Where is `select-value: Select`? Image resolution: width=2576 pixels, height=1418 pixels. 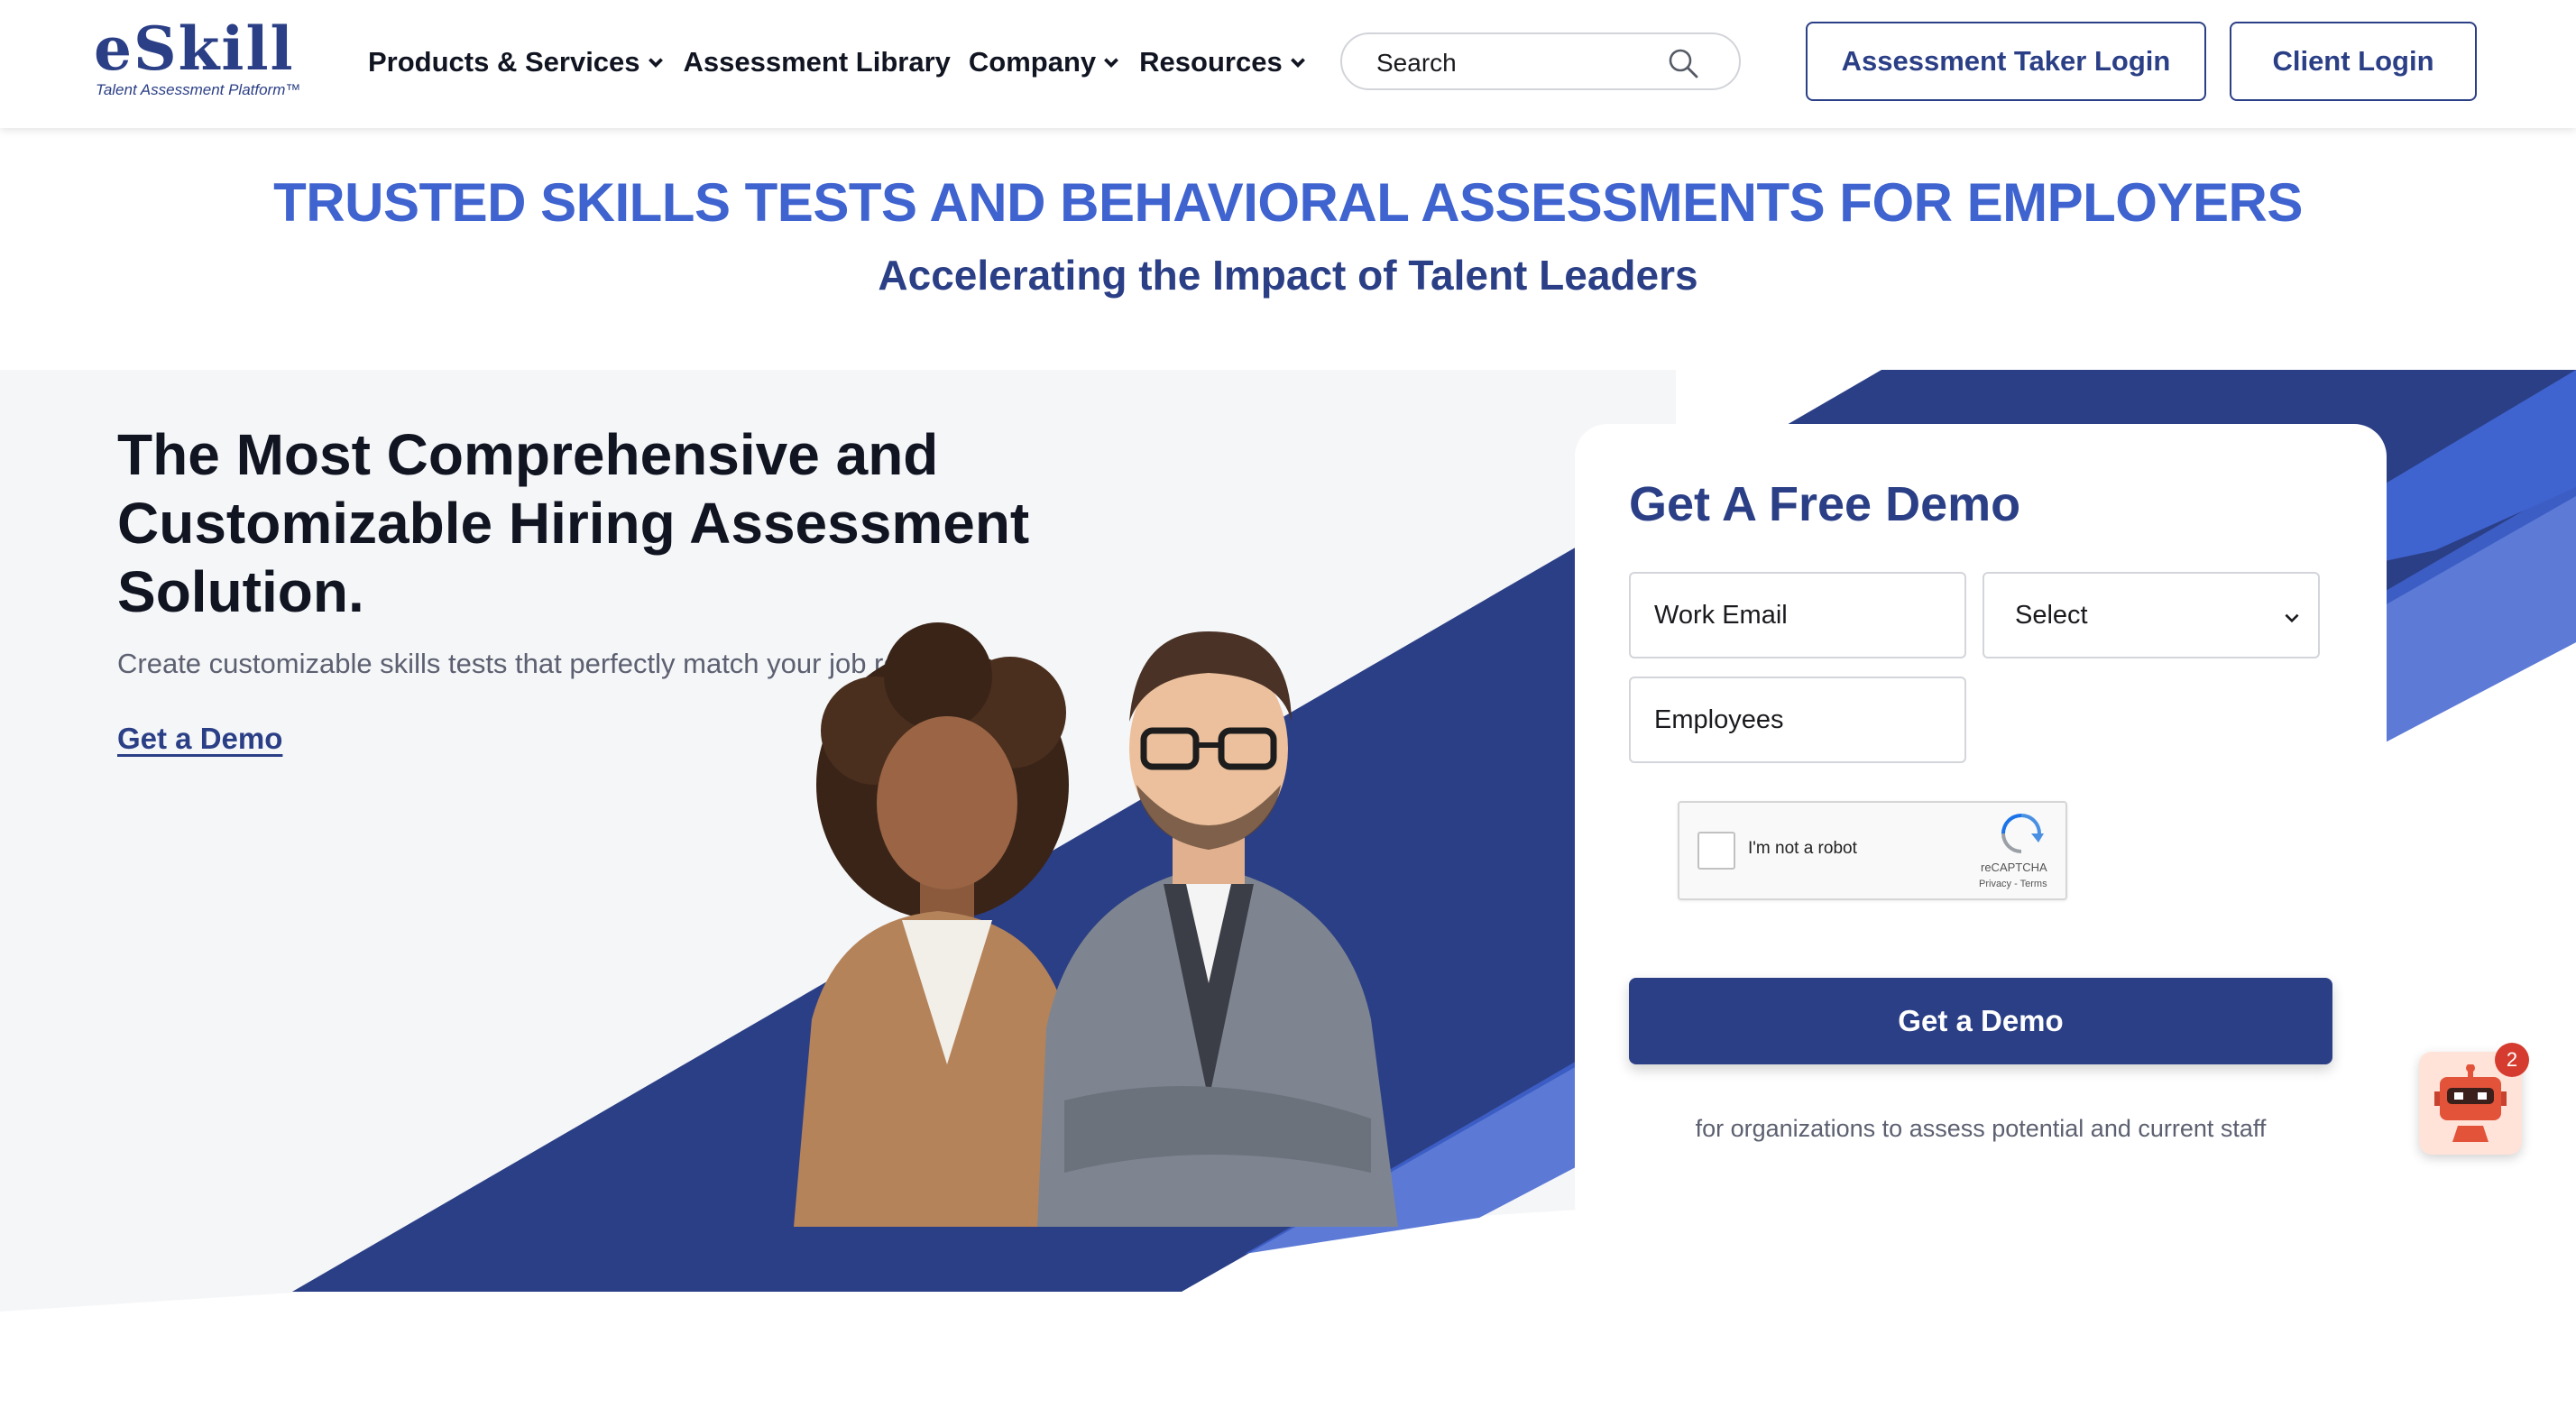 select-value: Select is located at coordinates (2051, 615).